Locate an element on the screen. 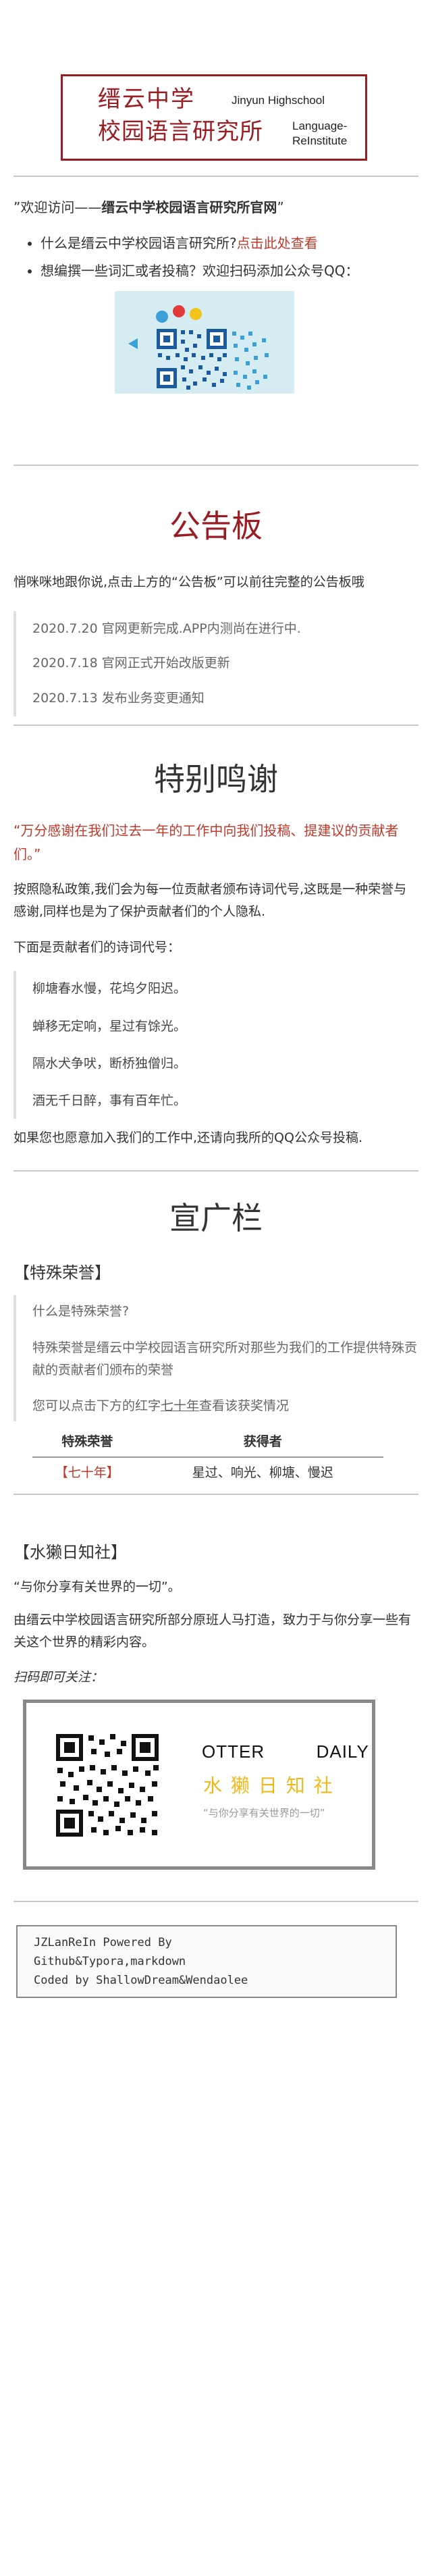 The height and width of the screenshot is (2576, 432). honor-table: 特殊荣誉 获得者 【七十年】 星过、响光、柳塘、慢迟 is located at coordinates (207, 1458).